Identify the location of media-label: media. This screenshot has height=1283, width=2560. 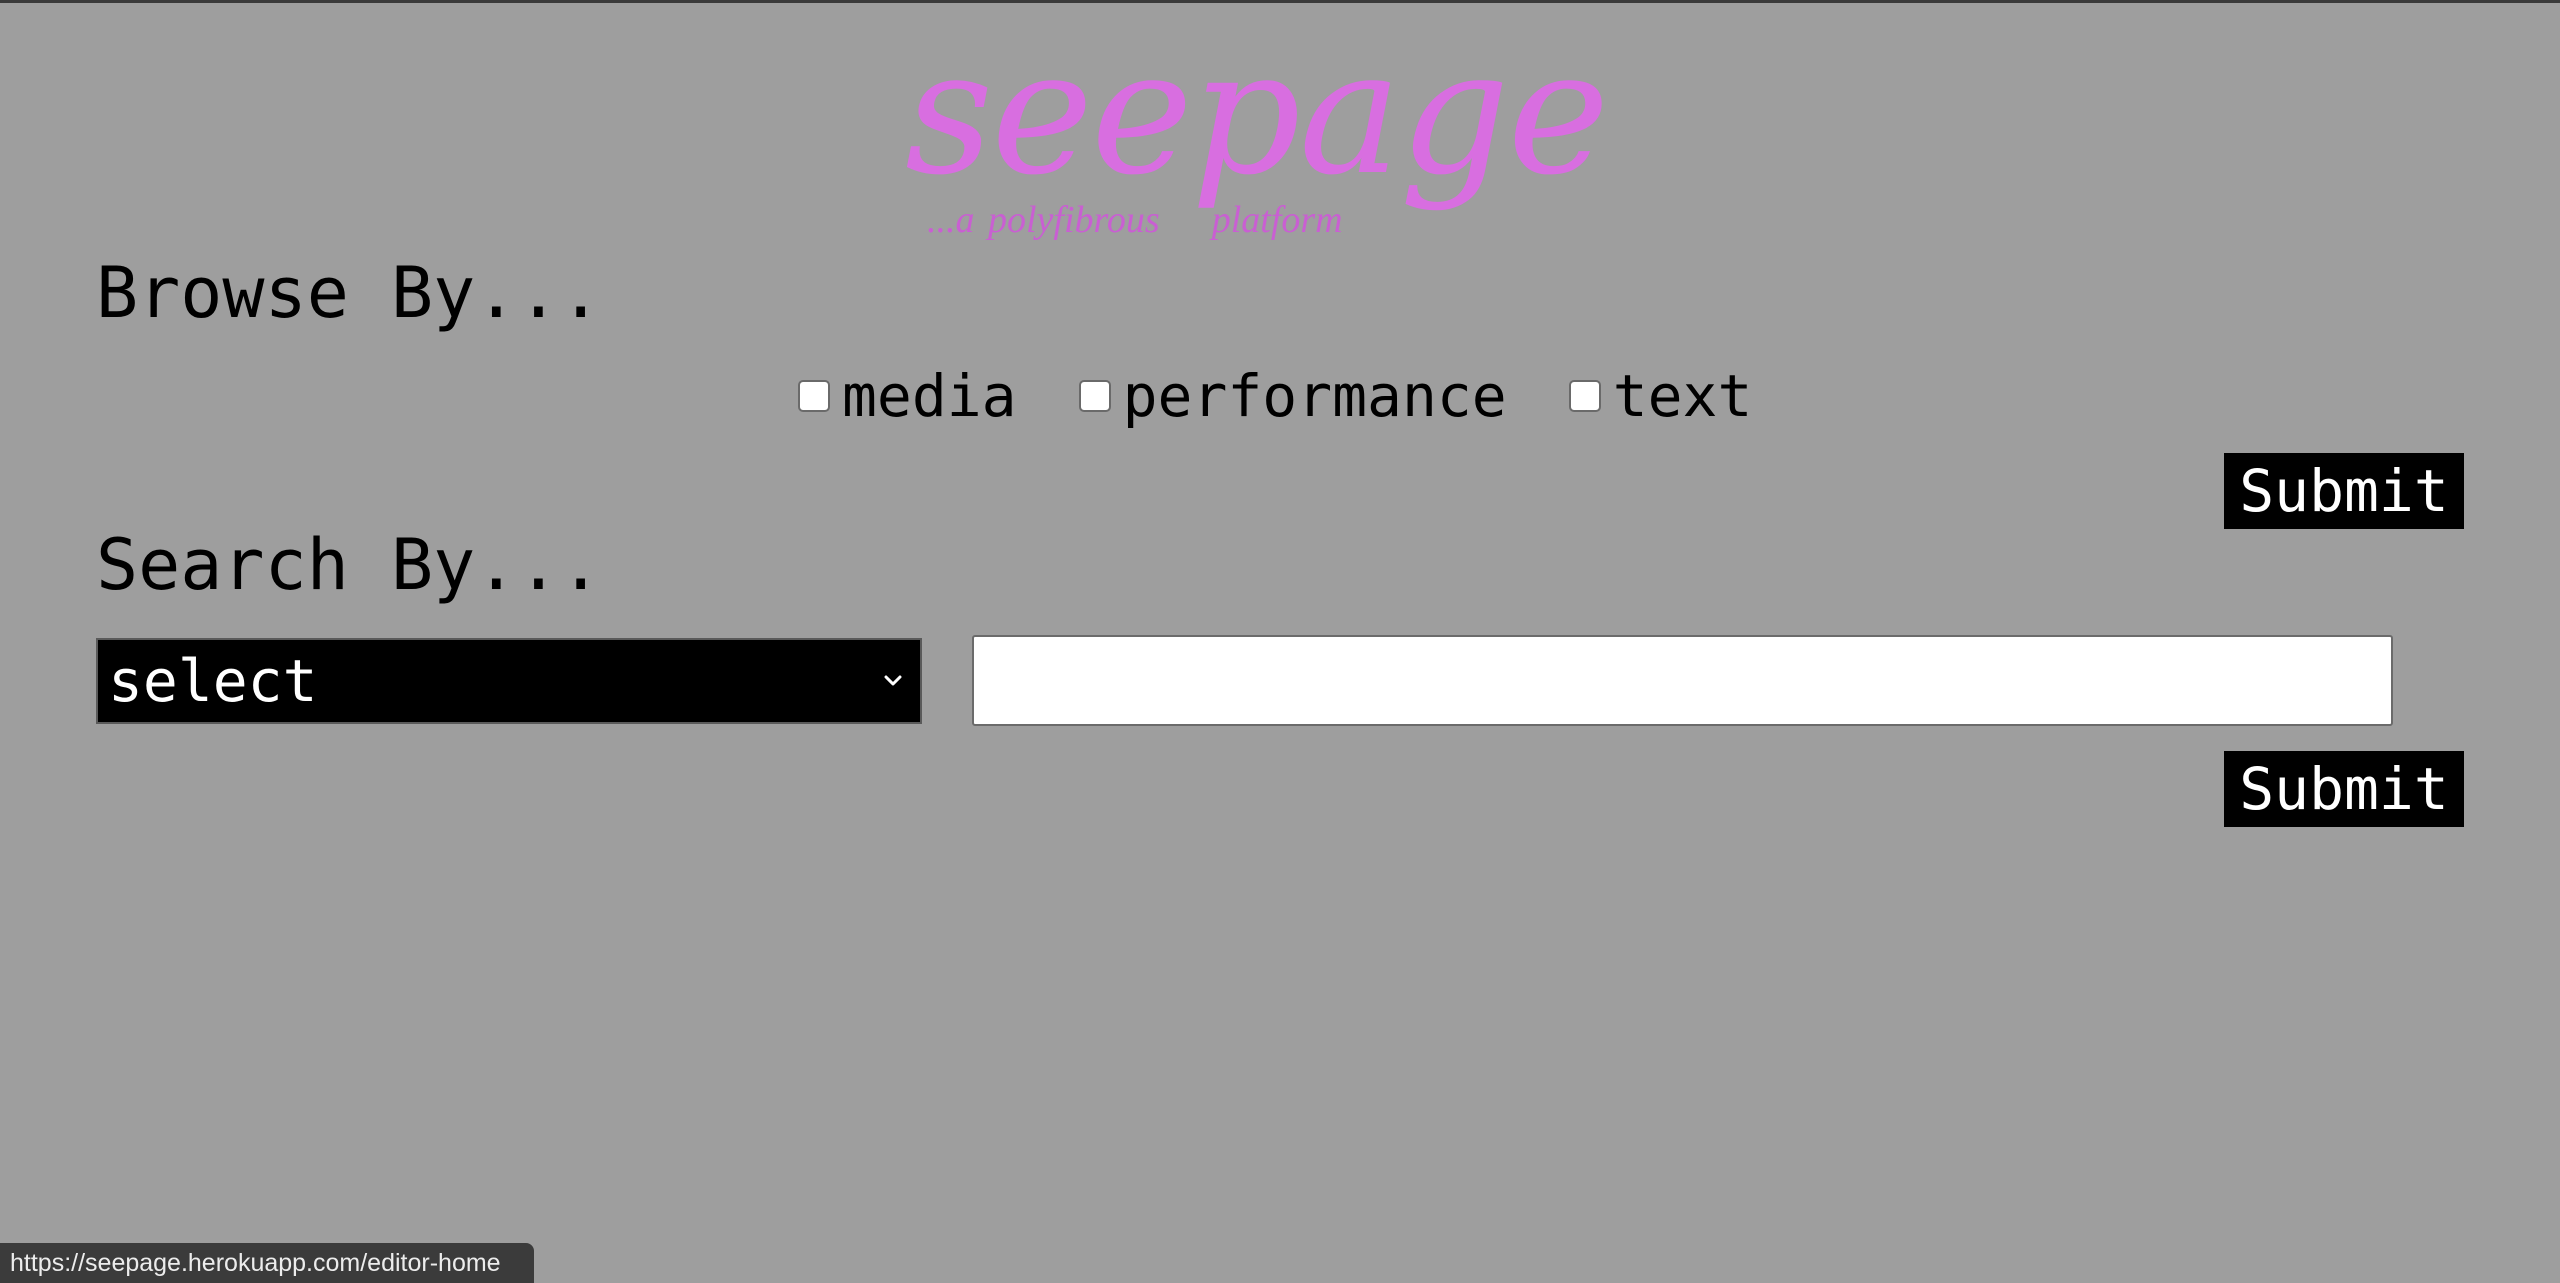
(929, 396).